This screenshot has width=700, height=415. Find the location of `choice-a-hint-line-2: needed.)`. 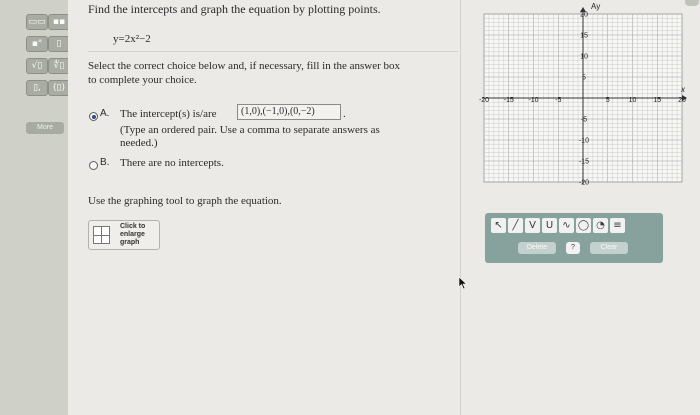

choice-a-hint-line-2: needed.) is located at coordinates (139, 143).